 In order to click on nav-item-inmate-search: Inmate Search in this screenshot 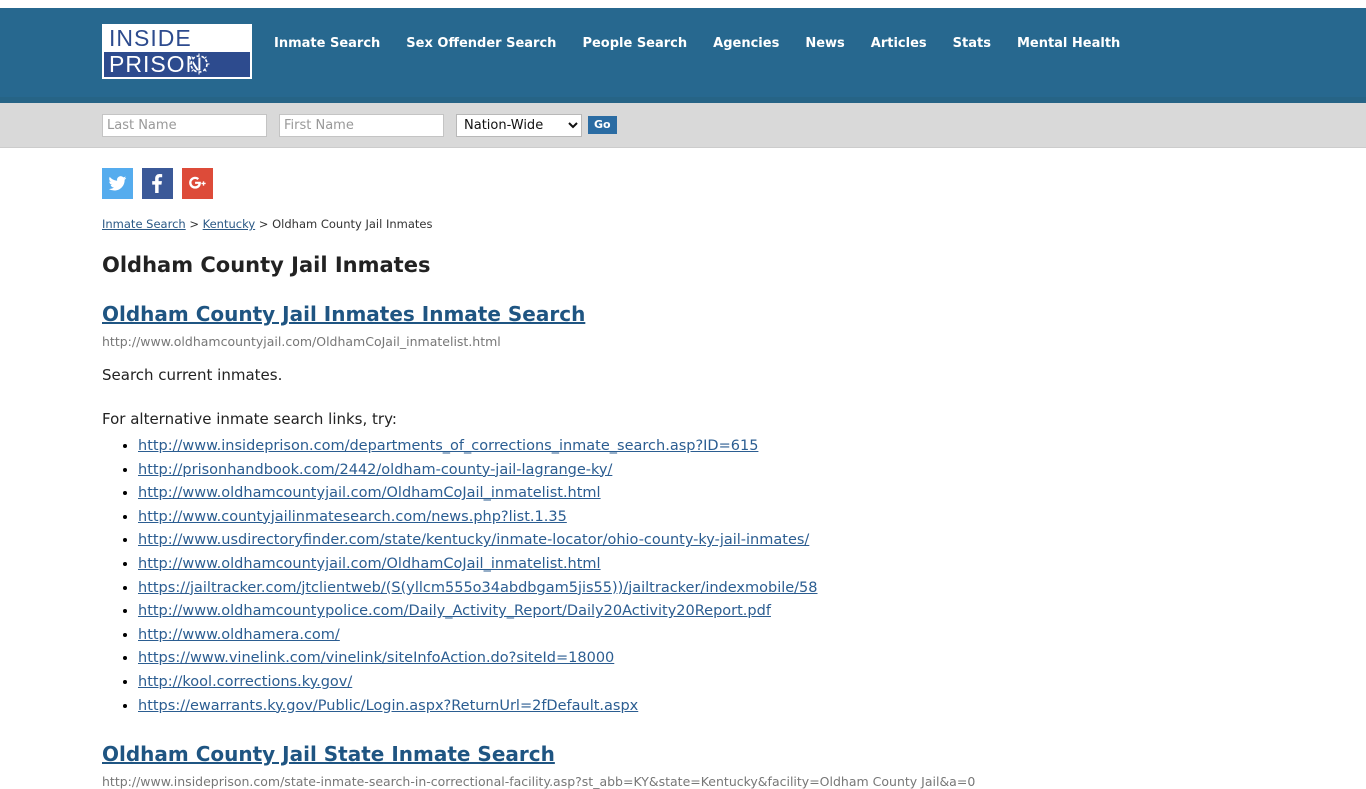, I will do `click(333, 43)`.